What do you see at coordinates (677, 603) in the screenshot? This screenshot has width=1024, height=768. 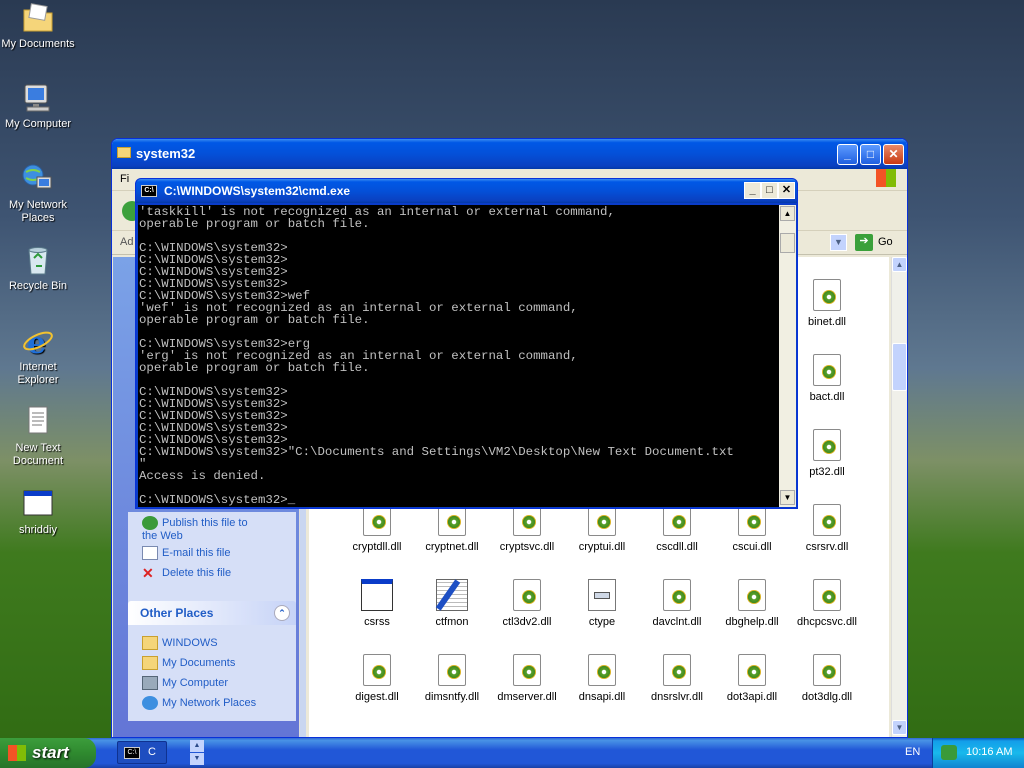 I see `file-item: davclnt.dll` at bounding box center [677, 603].